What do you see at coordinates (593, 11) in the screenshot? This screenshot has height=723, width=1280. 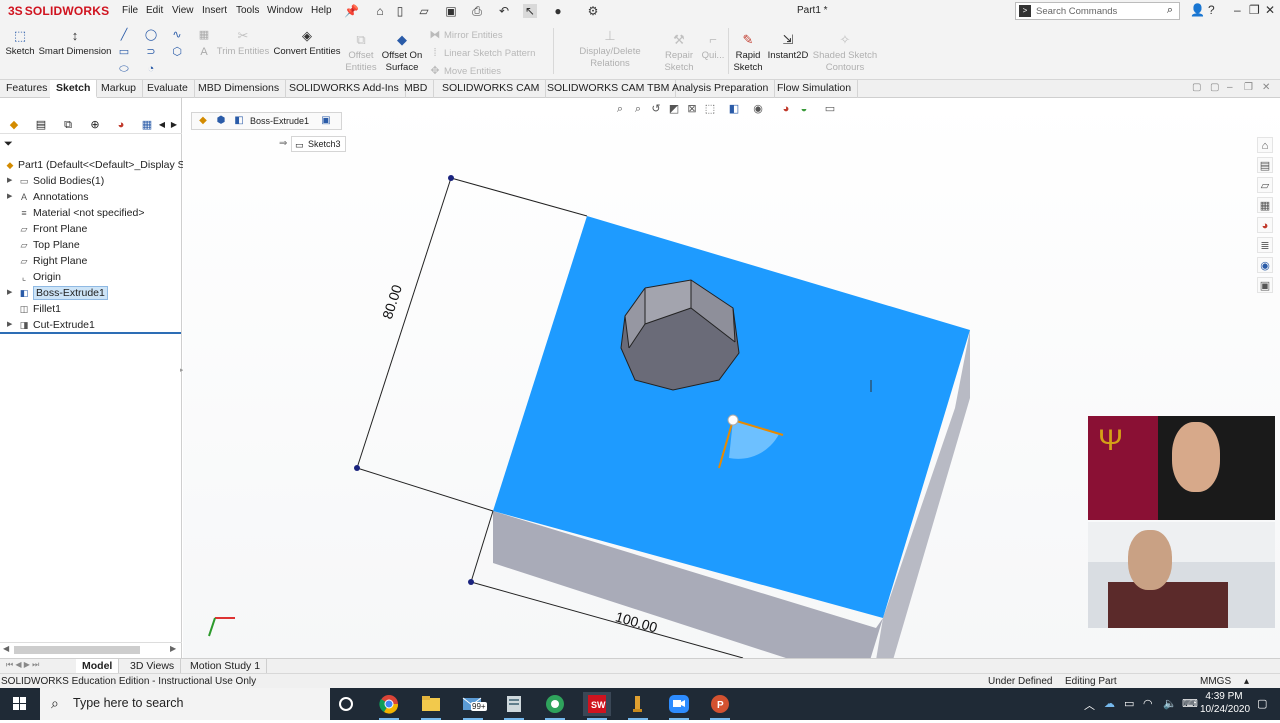 I see `options-gear-icon: ⚙` at bounding box center [593, 11].